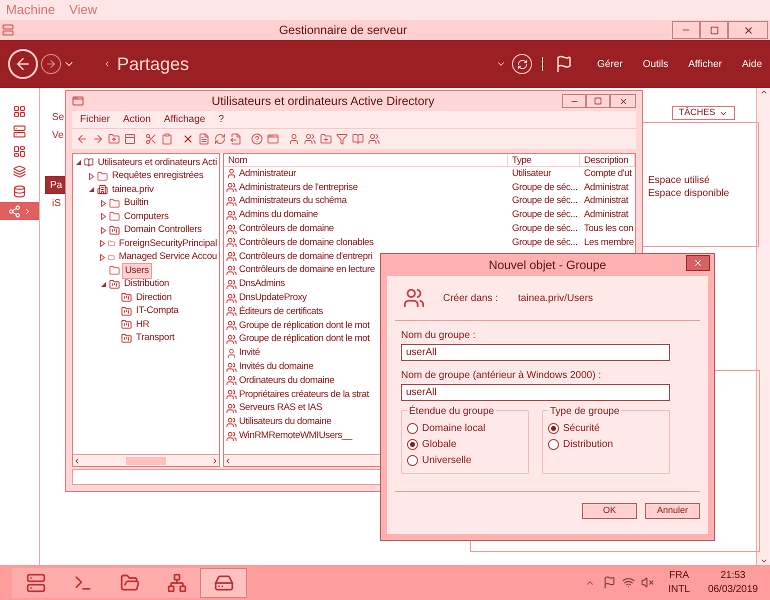 The image size is (770, 600). What do you see at coordinates (221, 119) in the screenshot?
I see `menu-item: ?` at bounding box center [221, 119].